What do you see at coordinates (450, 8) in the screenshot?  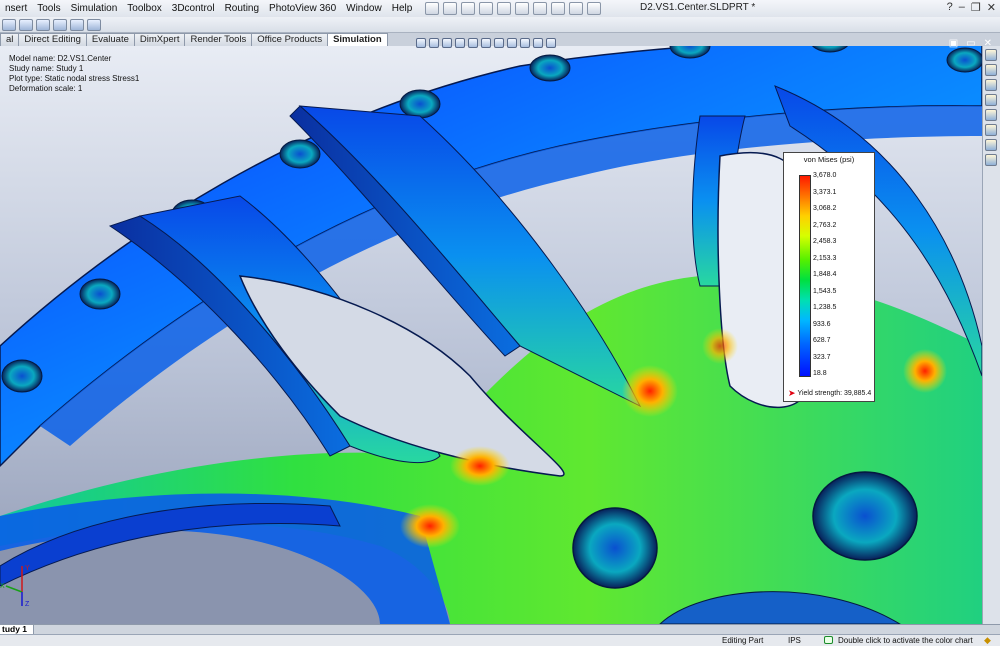 I see `new-document-icon` at bounding box center [450, 8].